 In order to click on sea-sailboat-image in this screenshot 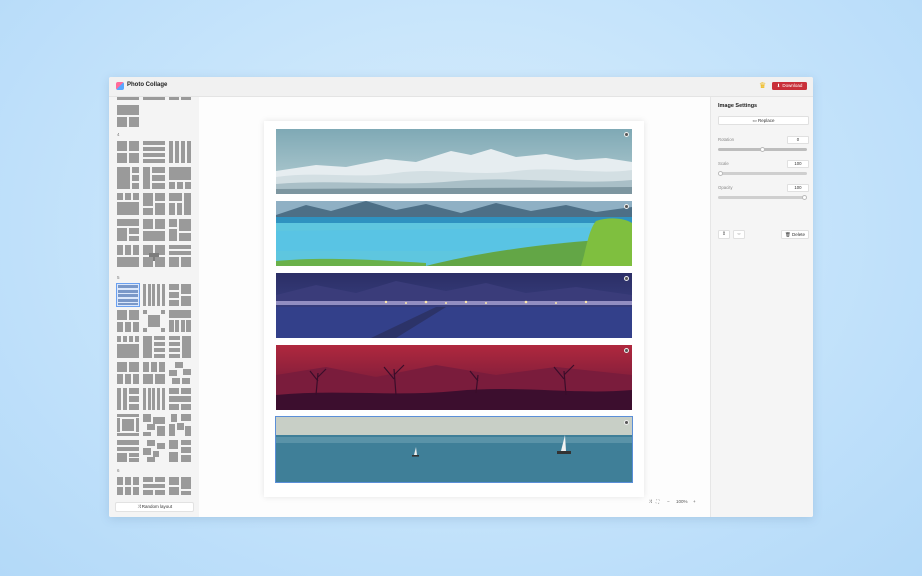, I will do `click(454, 449)`.